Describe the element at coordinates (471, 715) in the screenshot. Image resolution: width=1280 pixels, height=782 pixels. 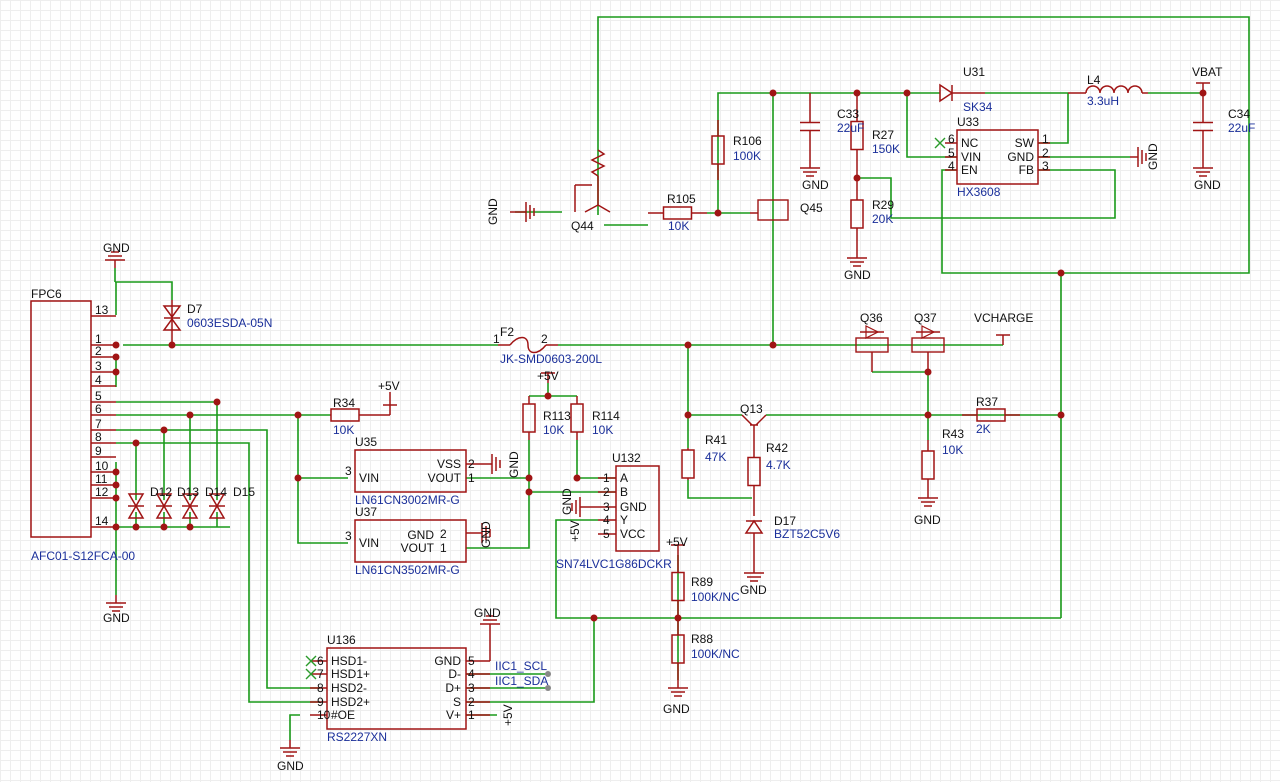
I see `u136-right-pin-number: 1` at that location.